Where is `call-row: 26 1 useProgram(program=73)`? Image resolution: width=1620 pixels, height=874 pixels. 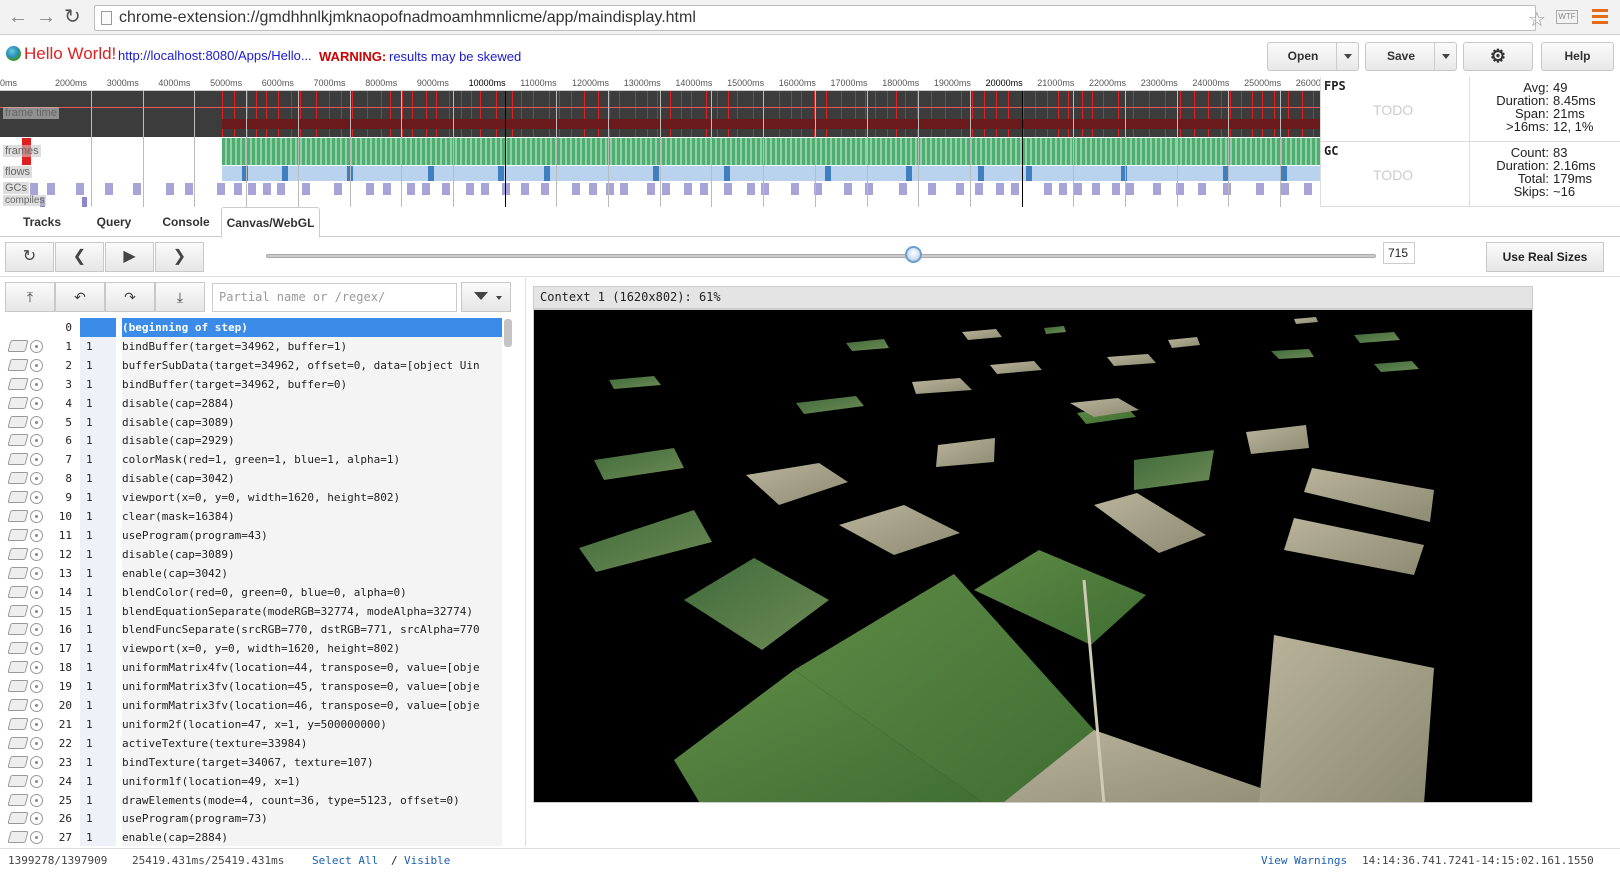
call-row: 26 1 useProgram(program=73) is located at coordinates (256, 819).